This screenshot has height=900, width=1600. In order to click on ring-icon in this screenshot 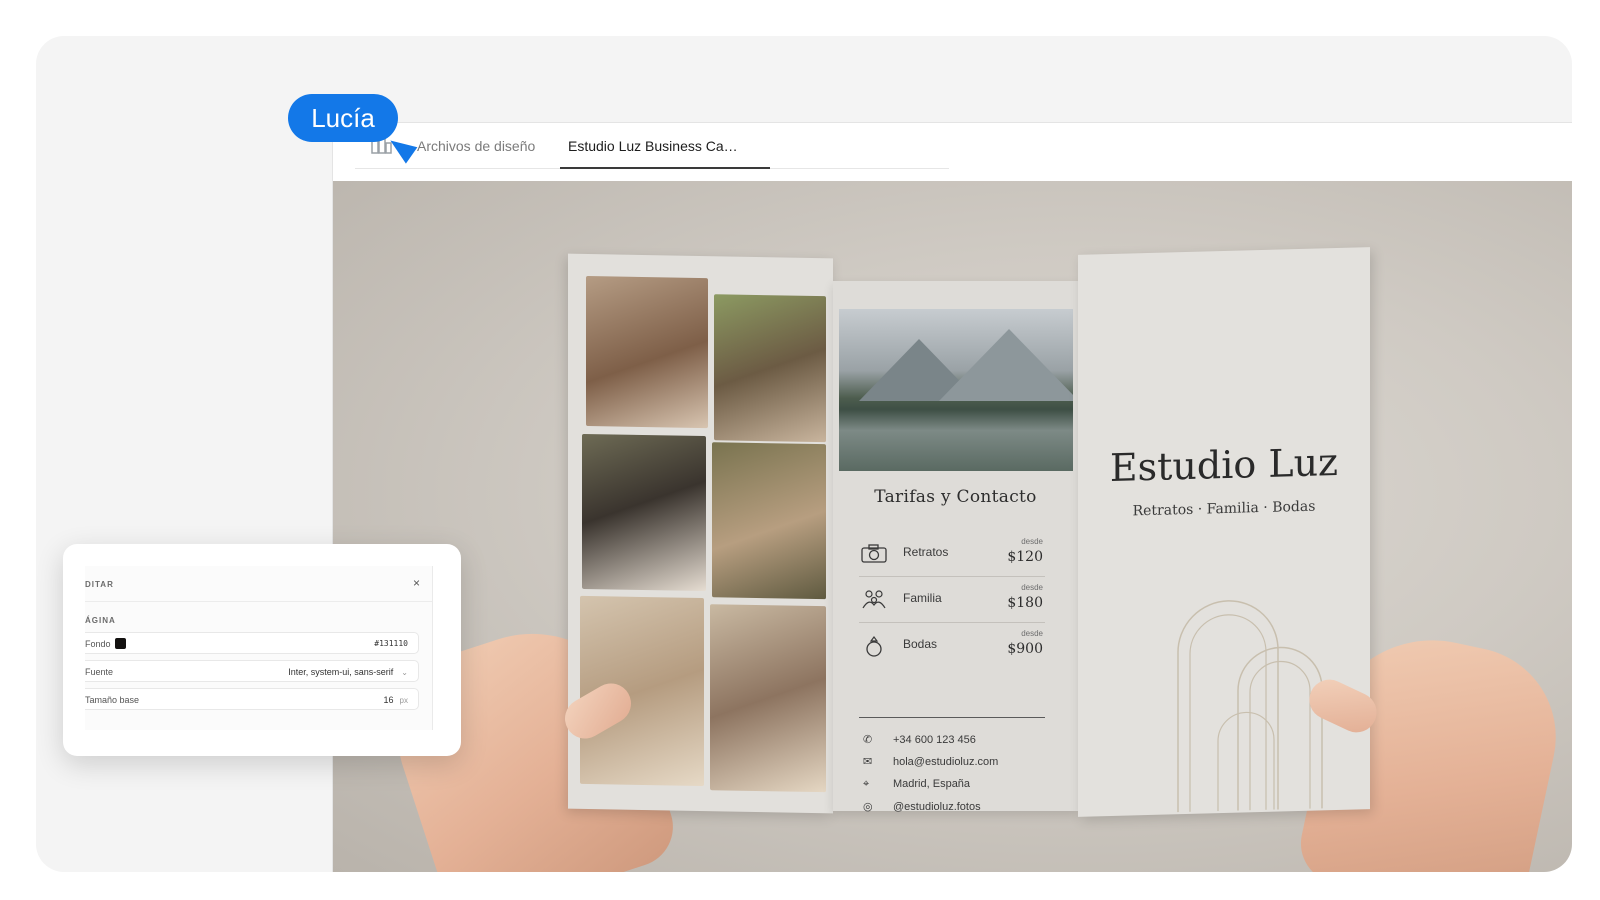, I will do `click(873, 646)`.